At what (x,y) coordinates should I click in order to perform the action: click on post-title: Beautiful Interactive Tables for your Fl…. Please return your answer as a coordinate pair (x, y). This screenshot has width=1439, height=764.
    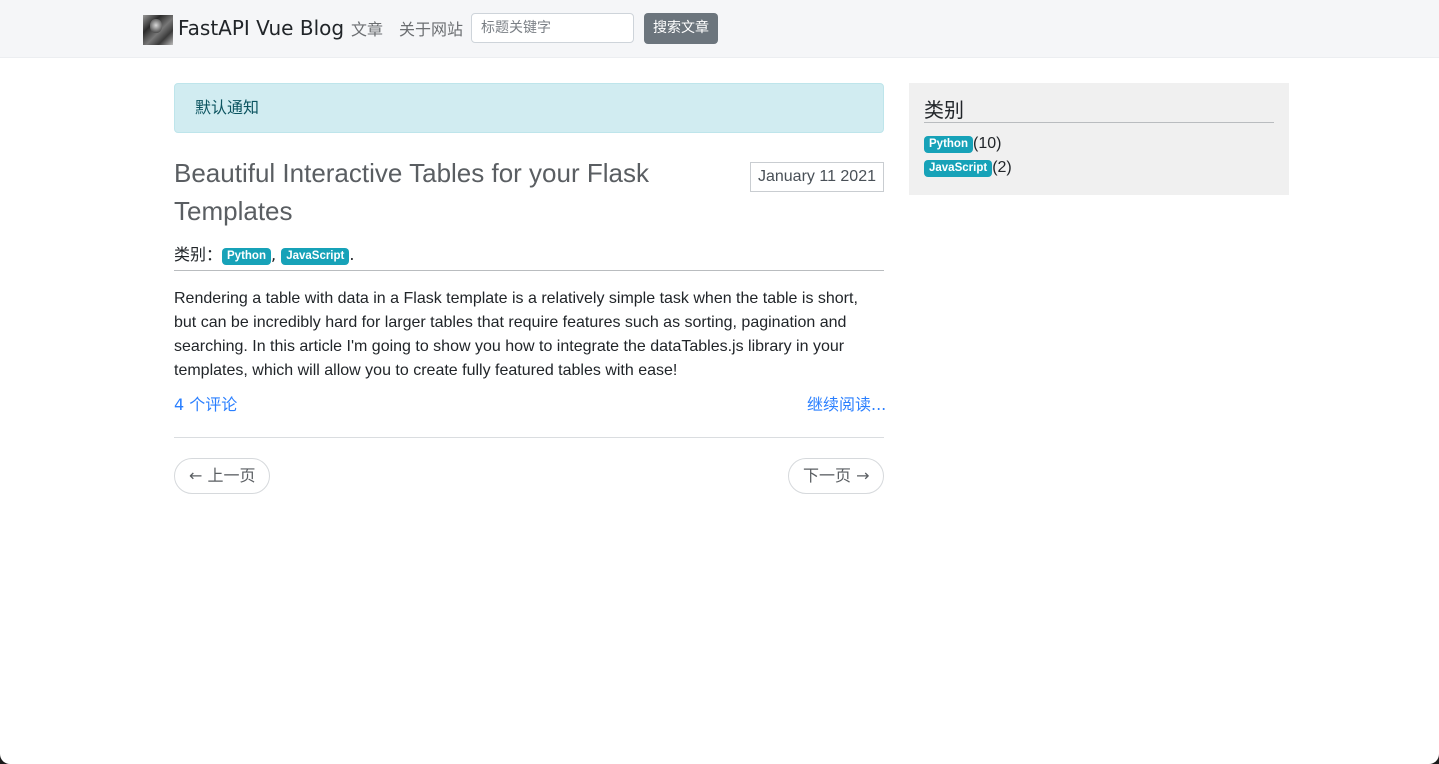
    Looking at the image, I should click on (434, 192).